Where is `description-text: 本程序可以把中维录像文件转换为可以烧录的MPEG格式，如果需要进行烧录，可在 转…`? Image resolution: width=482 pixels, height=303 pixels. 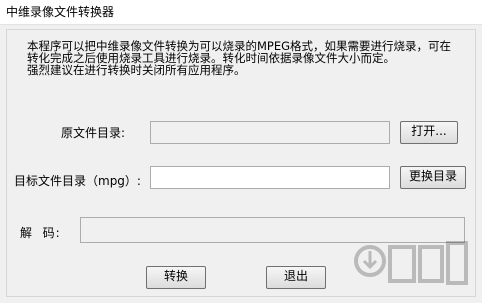
description-text: 本程序可以把中维录像文件转换为可以烧录的MPEG格式，如果需要进行烧录，可在 转… is located at coordinates (247, 58).